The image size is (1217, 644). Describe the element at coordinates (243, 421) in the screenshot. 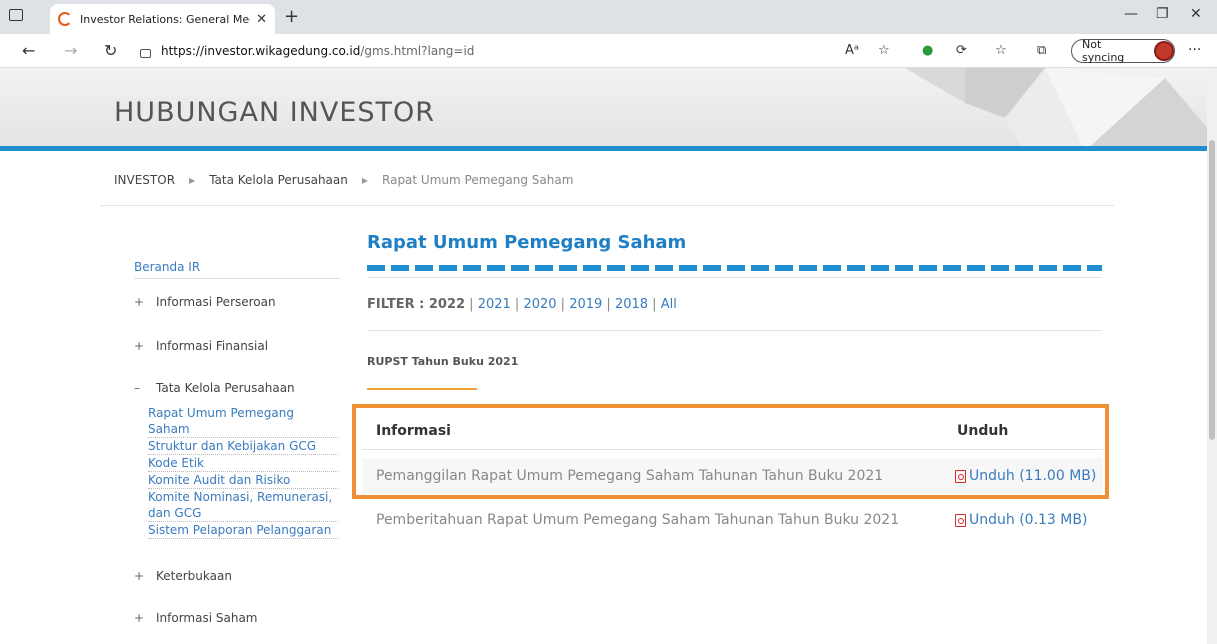

I see `sidebar-sub-gms: Rapat Umum Pemegang Saham` at that location.